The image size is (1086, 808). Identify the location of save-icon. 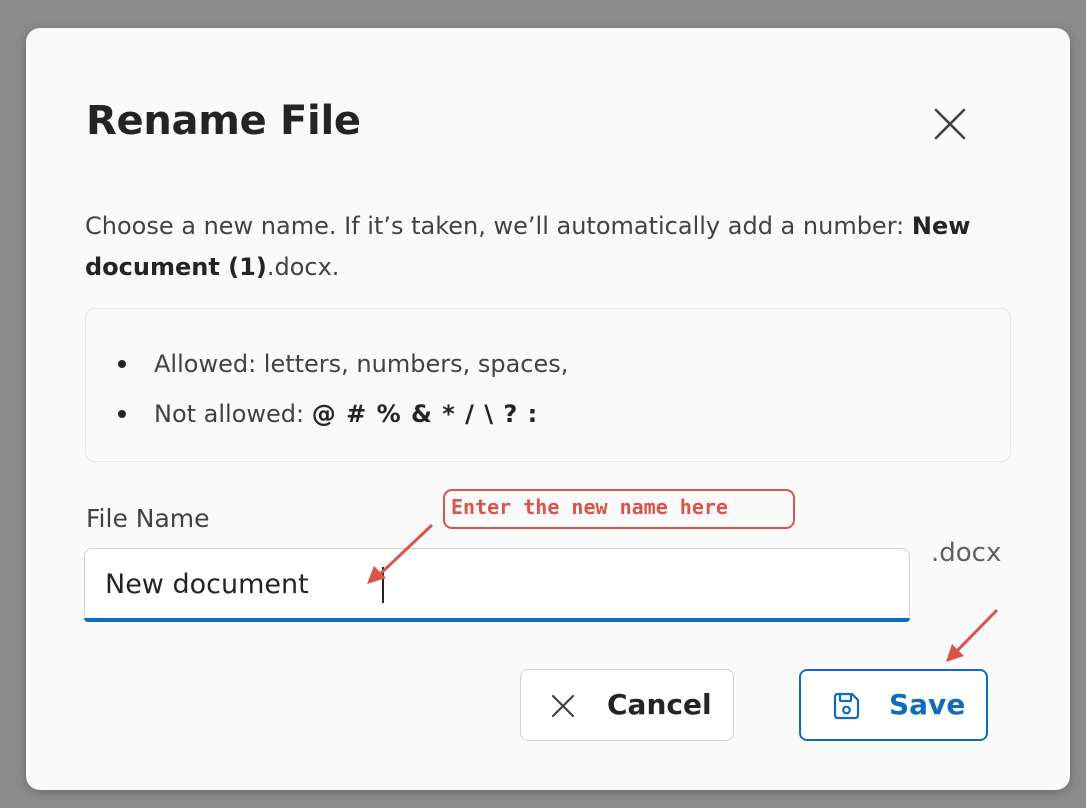
(846, 706).